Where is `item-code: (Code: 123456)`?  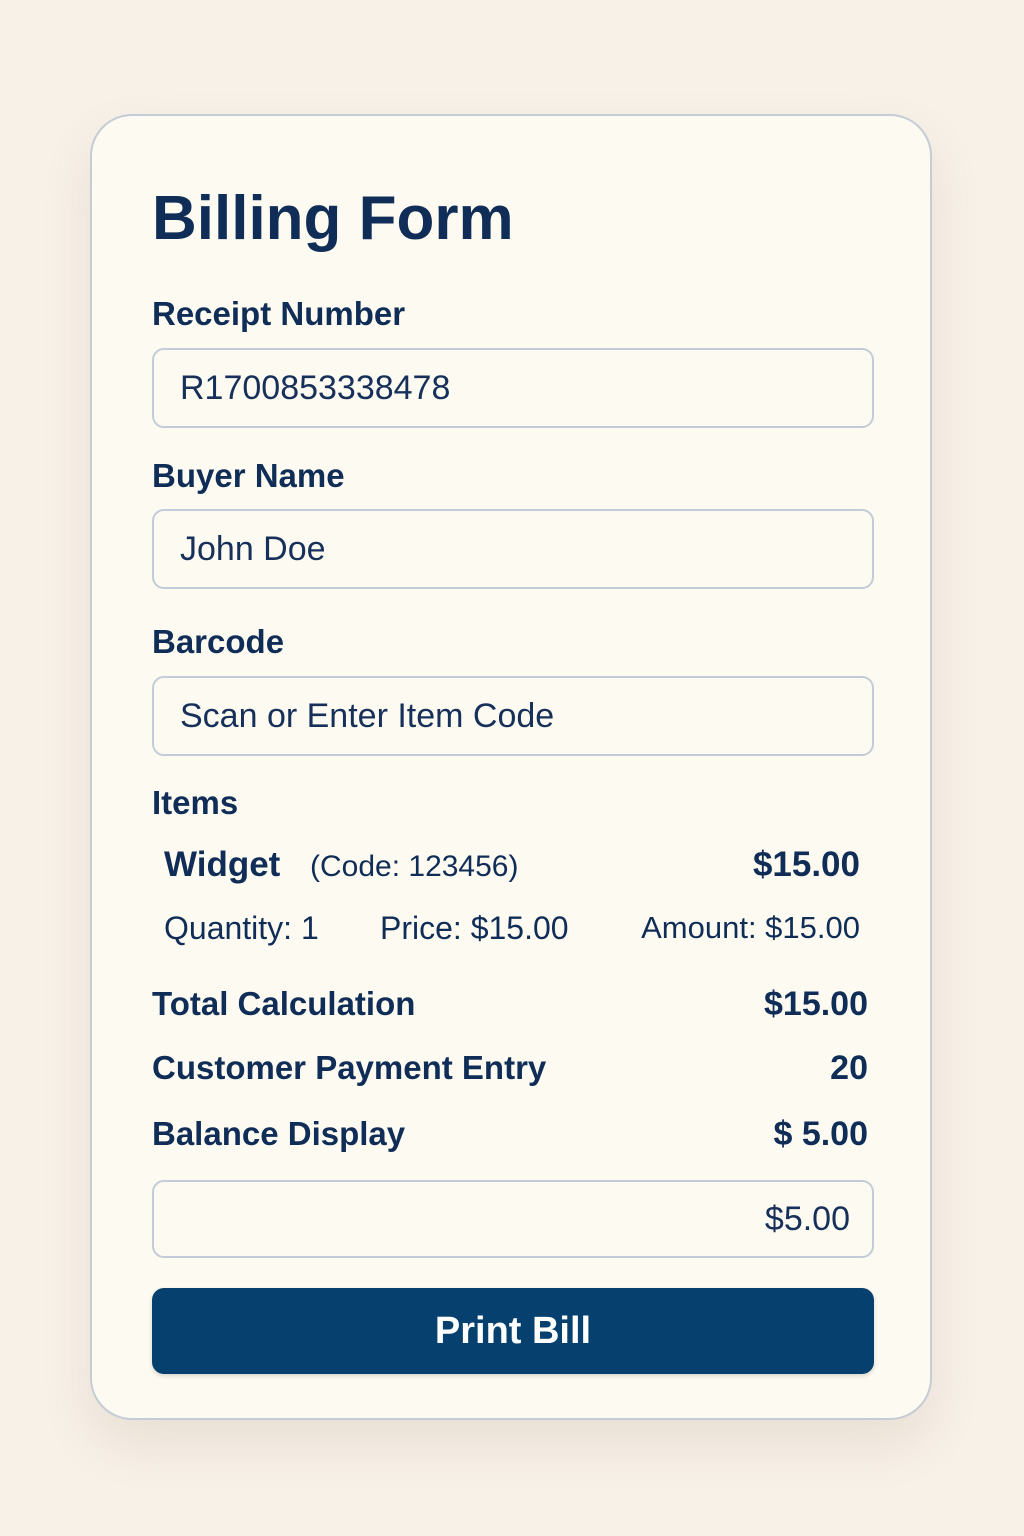
item-code: (Code: 123456) is located at coordinates (414, 866).